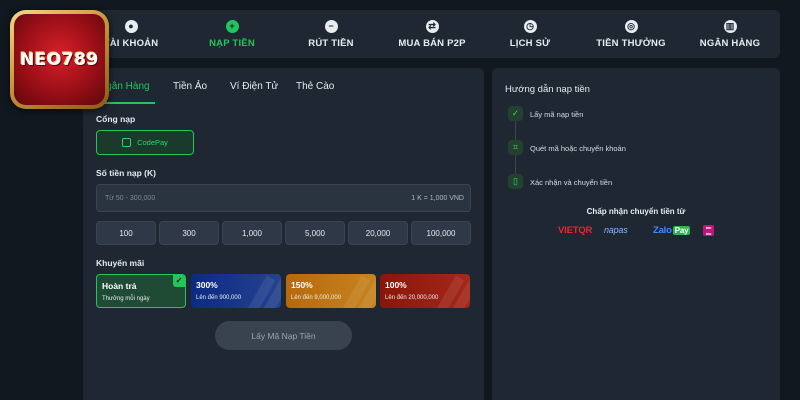 The width and height of the screenshot is (800, 400). What do you see at coordinates (131, 43) in the screenshot?
I see `nav-label: TÀI KHOẢN` at bounding box center [131, 43].